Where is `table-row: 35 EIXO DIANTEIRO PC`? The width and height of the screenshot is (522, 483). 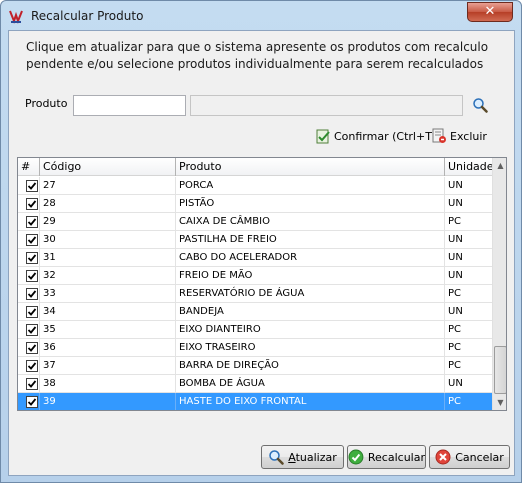
table-row: 35 EIXO DIANTEIRO PC is located at coordinates (255, 330).